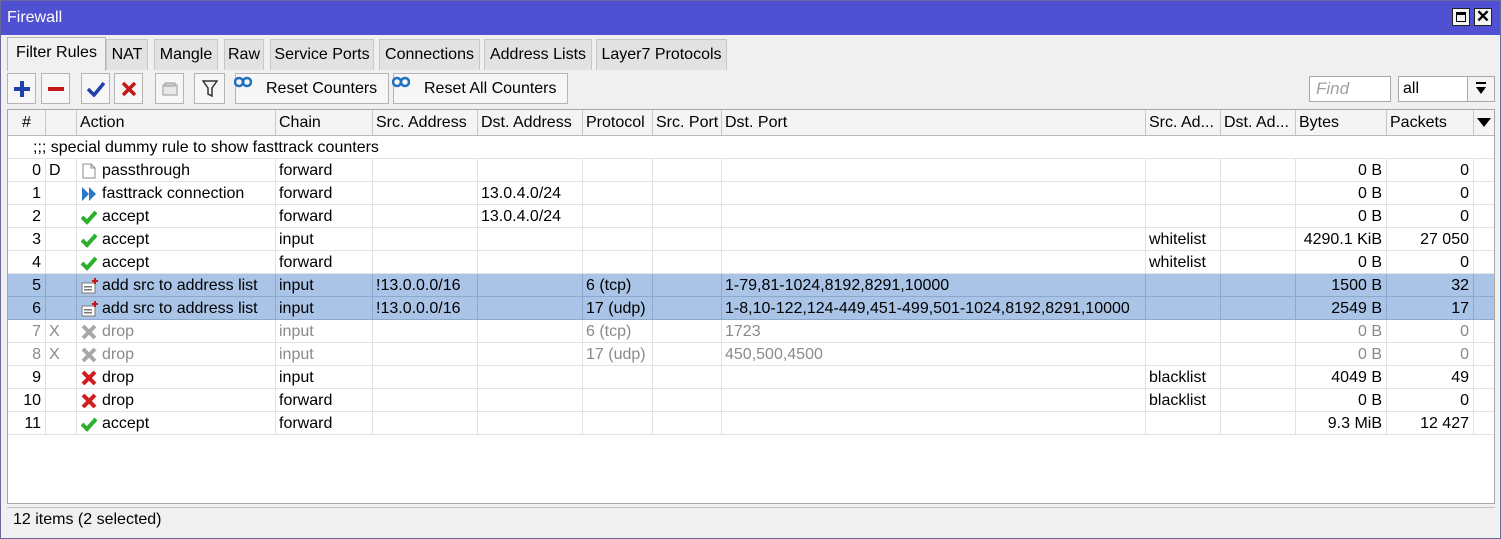 The width and height of the screenshot is (1501, 539). What do you see at coordinates (118, 400) in the screenshot?
I see `action-label: drop` at bounding box center [118, 400].